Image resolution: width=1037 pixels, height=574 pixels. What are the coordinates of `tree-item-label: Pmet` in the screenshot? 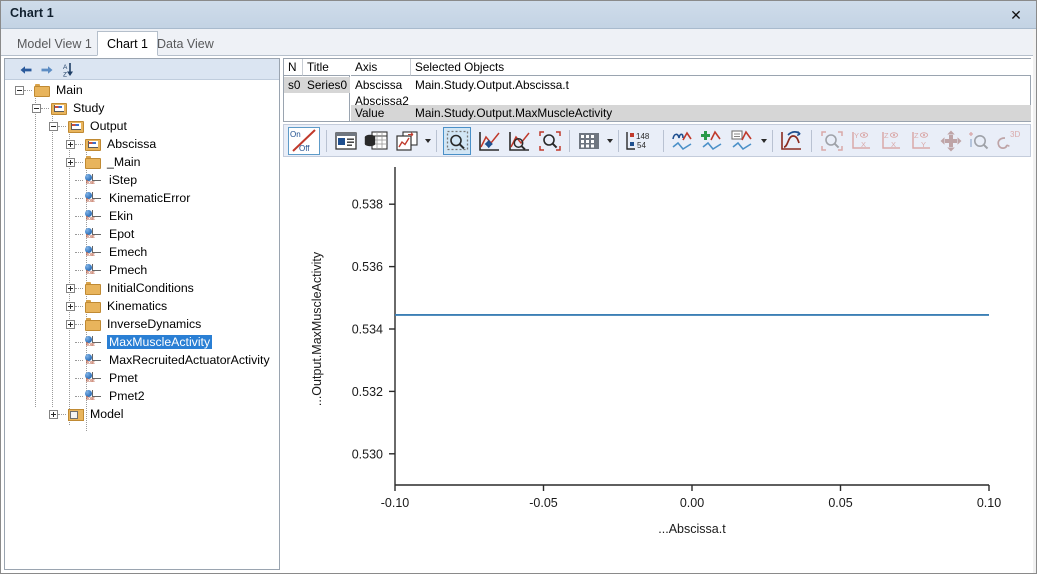 It's located at (123, 378).